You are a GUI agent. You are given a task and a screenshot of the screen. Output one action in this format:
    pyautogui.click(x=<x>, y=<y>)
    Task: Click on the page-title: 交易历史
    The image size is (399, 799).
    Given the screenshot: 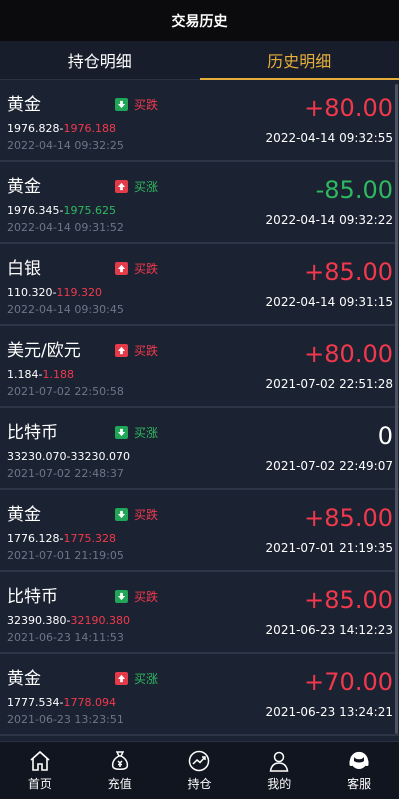 What is the action you would take?
    pyautogui.click(x=199, y=21)
    